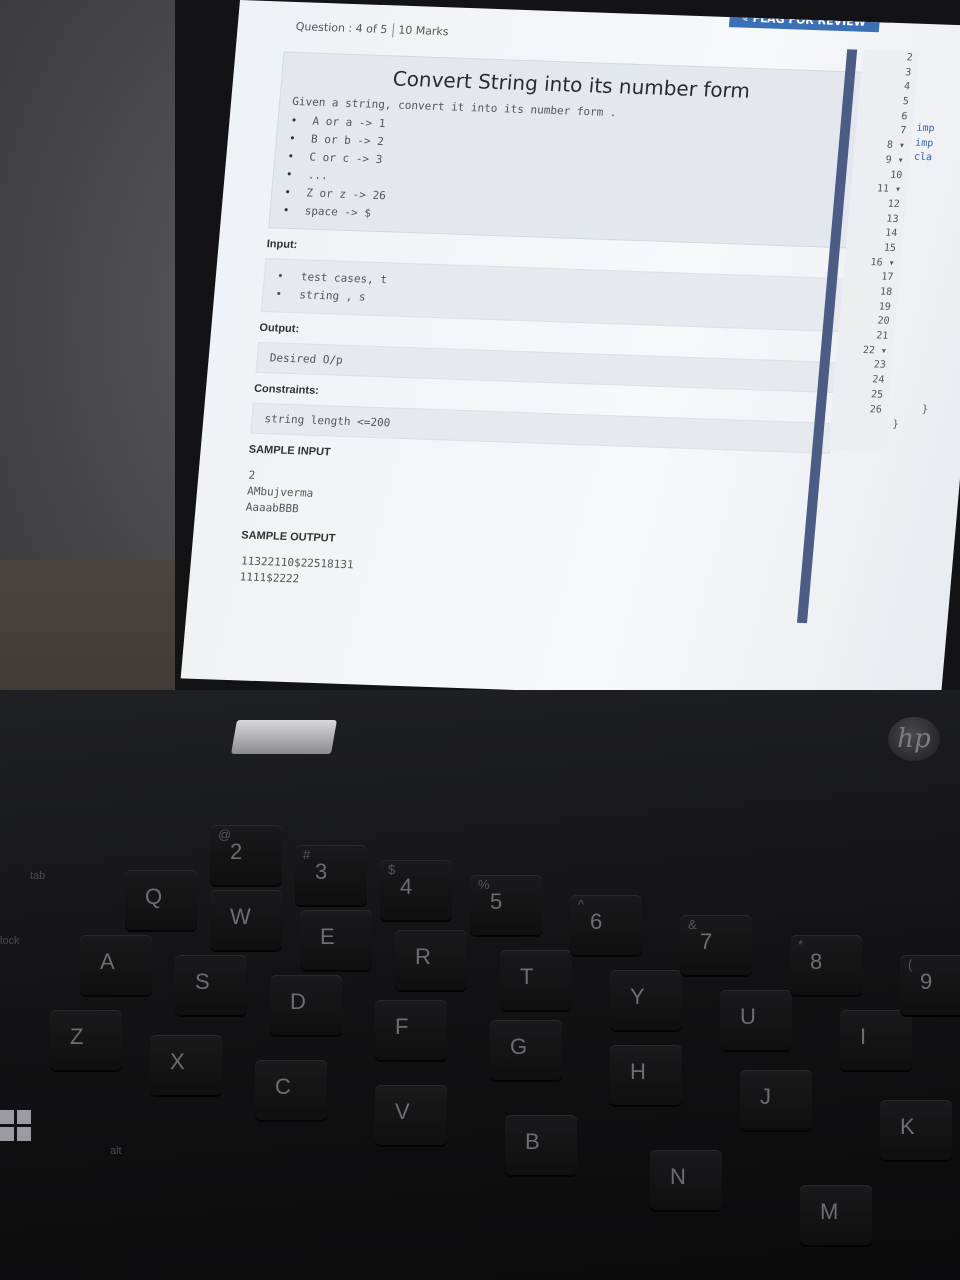 The image size is (960, 1280). I want to click on code-area: imp imp cla, so click(924, 144).